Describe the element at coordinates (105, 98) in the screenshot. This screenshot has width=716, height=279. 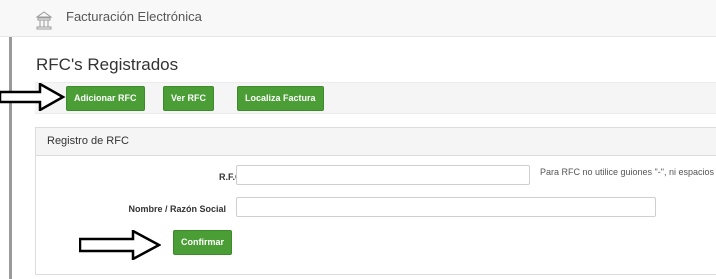
I see `adicionar-rfc-button: Adicionar RFC` at that location.